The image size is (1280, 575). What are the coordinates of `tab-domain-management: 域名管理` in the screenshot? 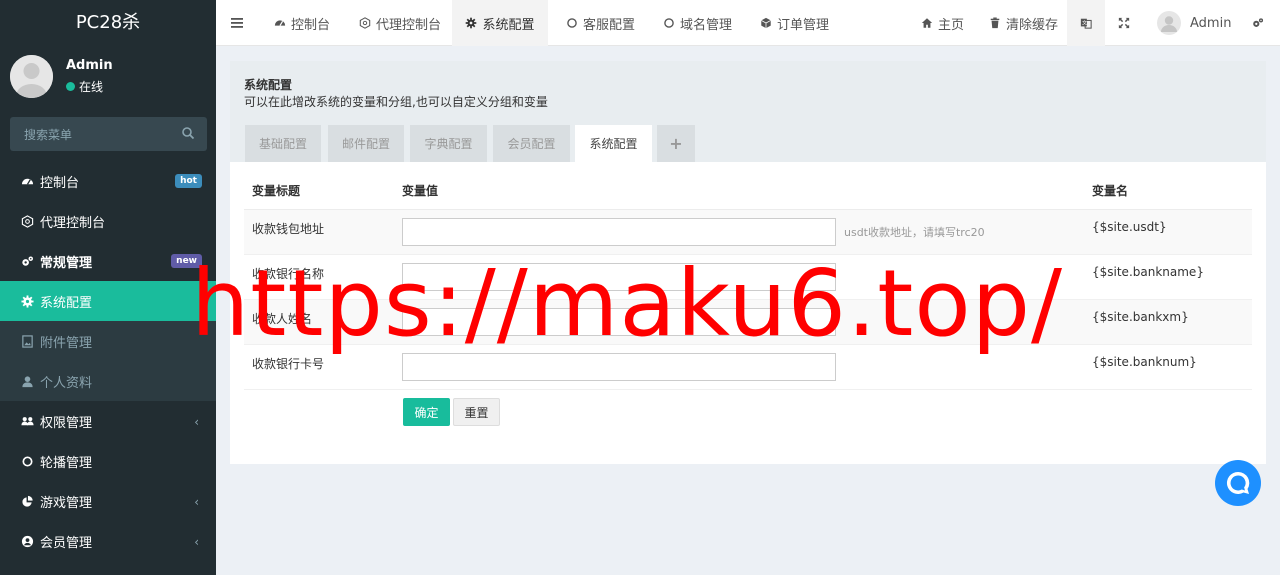 It's located at (697, 23).